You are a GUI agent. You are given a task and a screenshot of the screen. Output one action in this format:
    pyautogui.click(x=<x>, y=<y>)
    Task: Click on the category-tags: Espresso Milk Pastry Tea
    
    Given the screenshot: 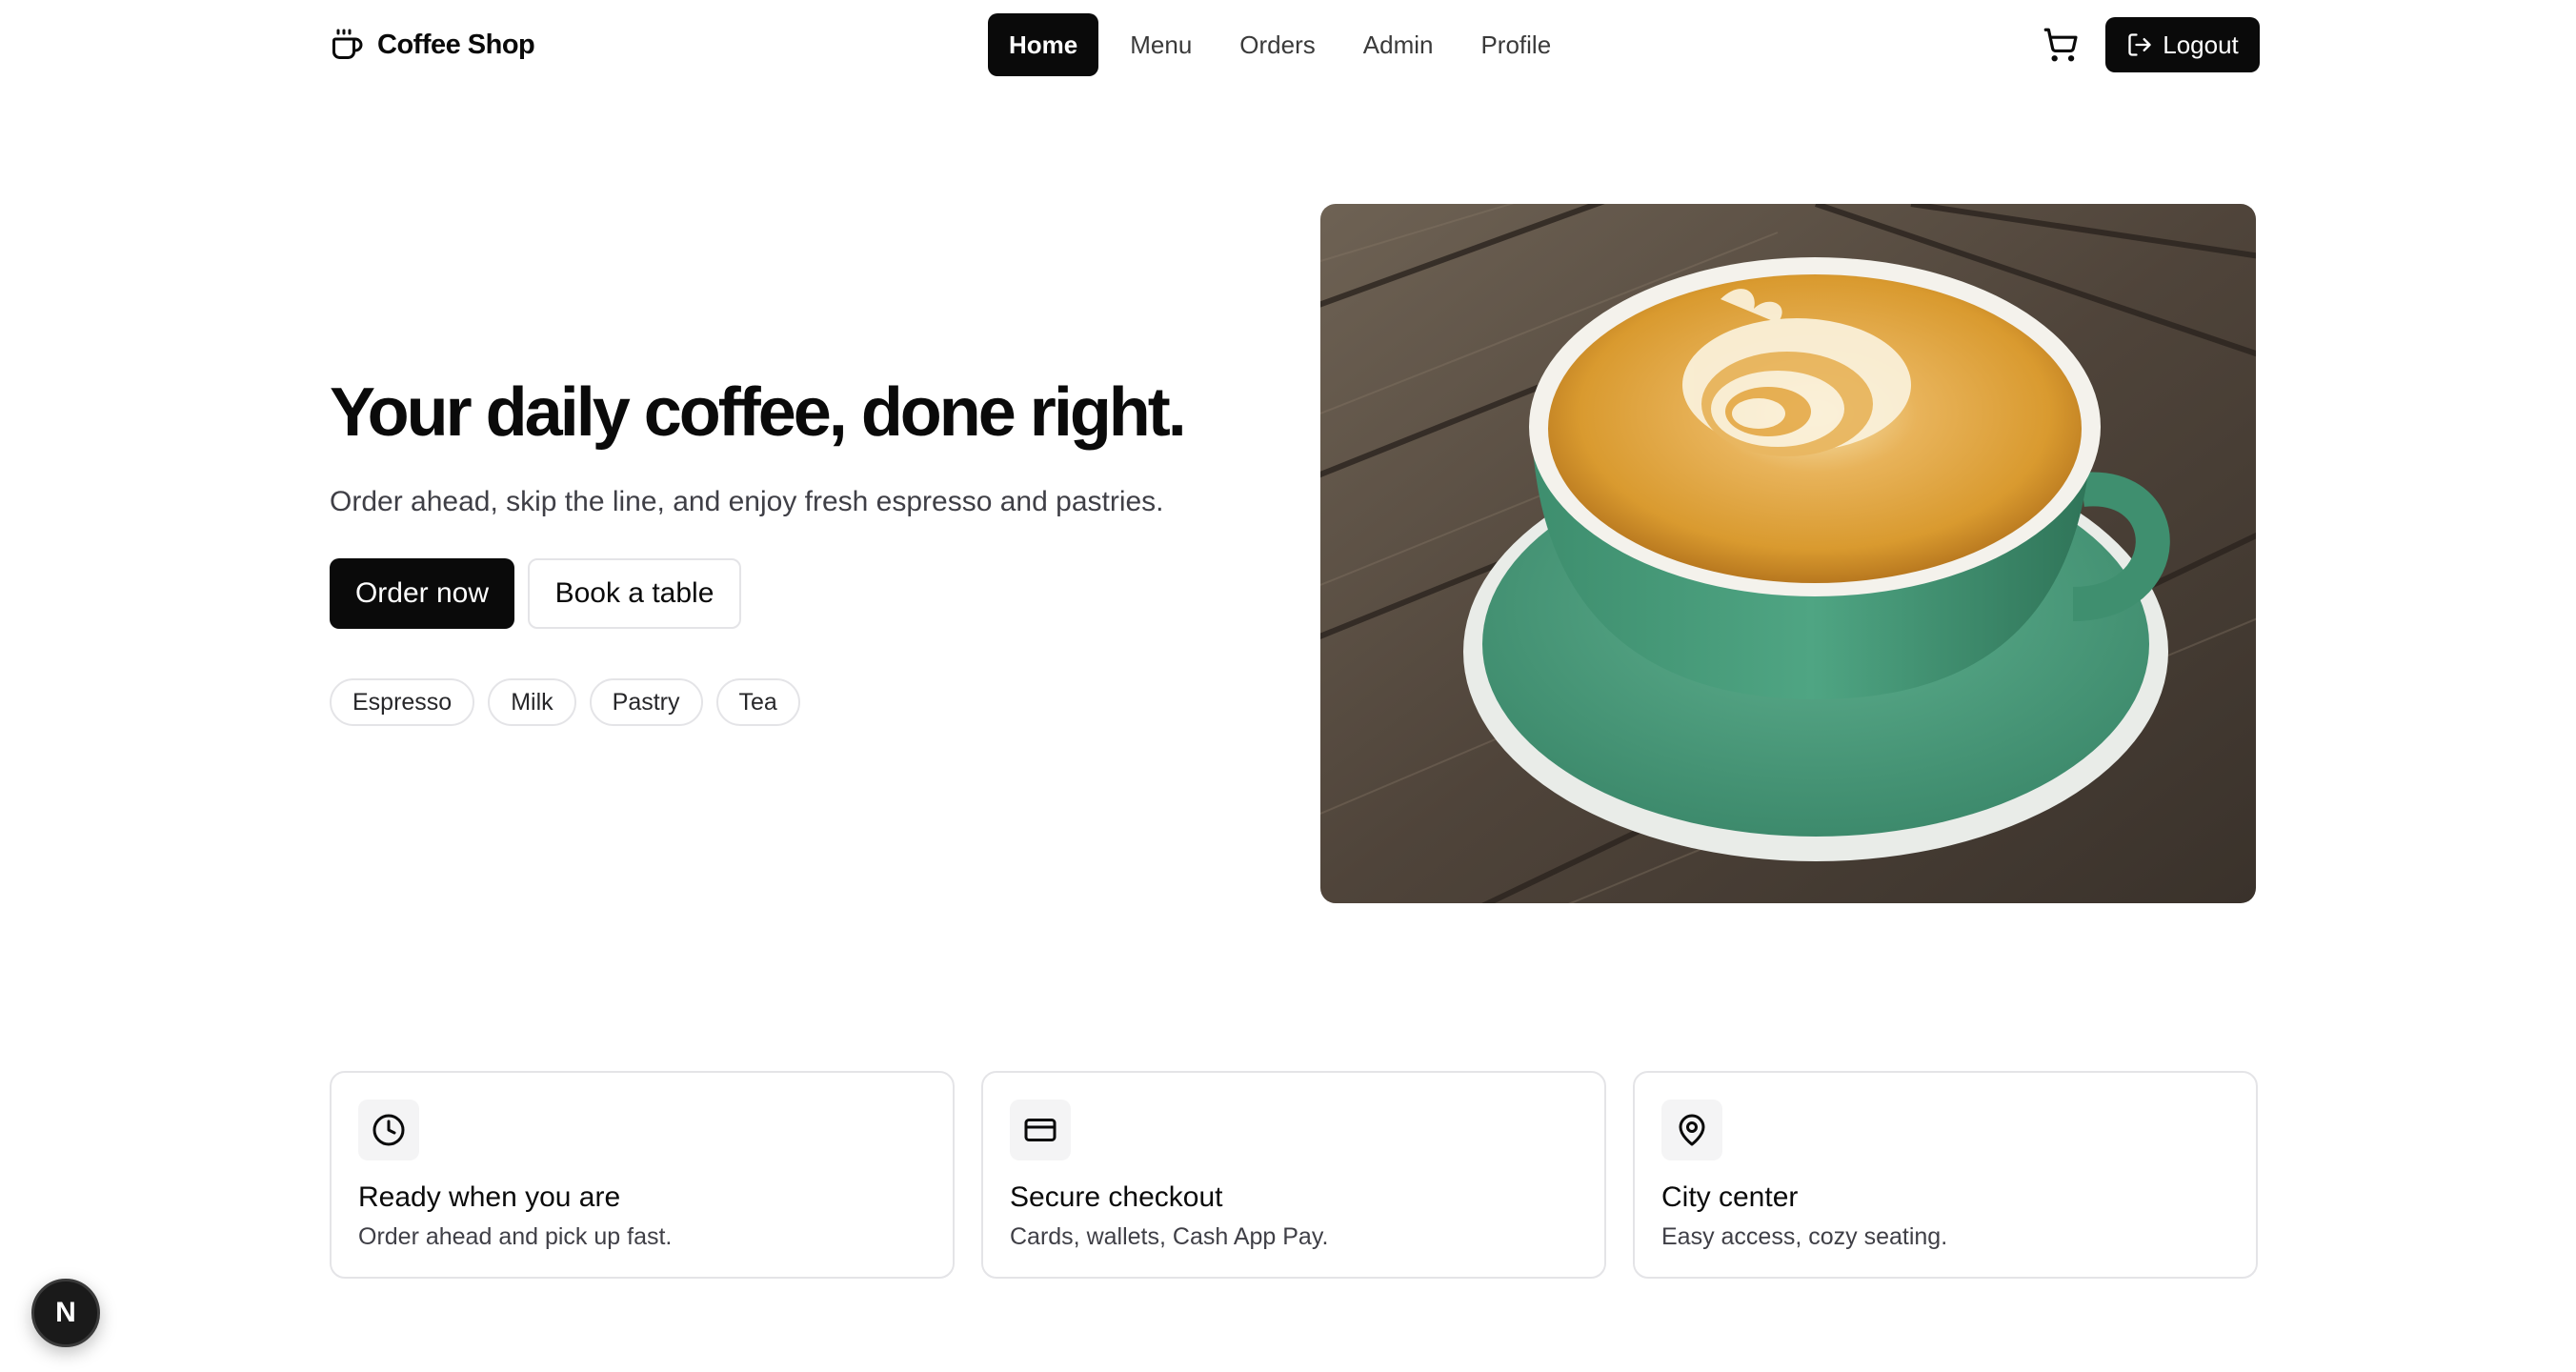 What is the action you would take?
    pyautogui.click(x=565, y=702)
    